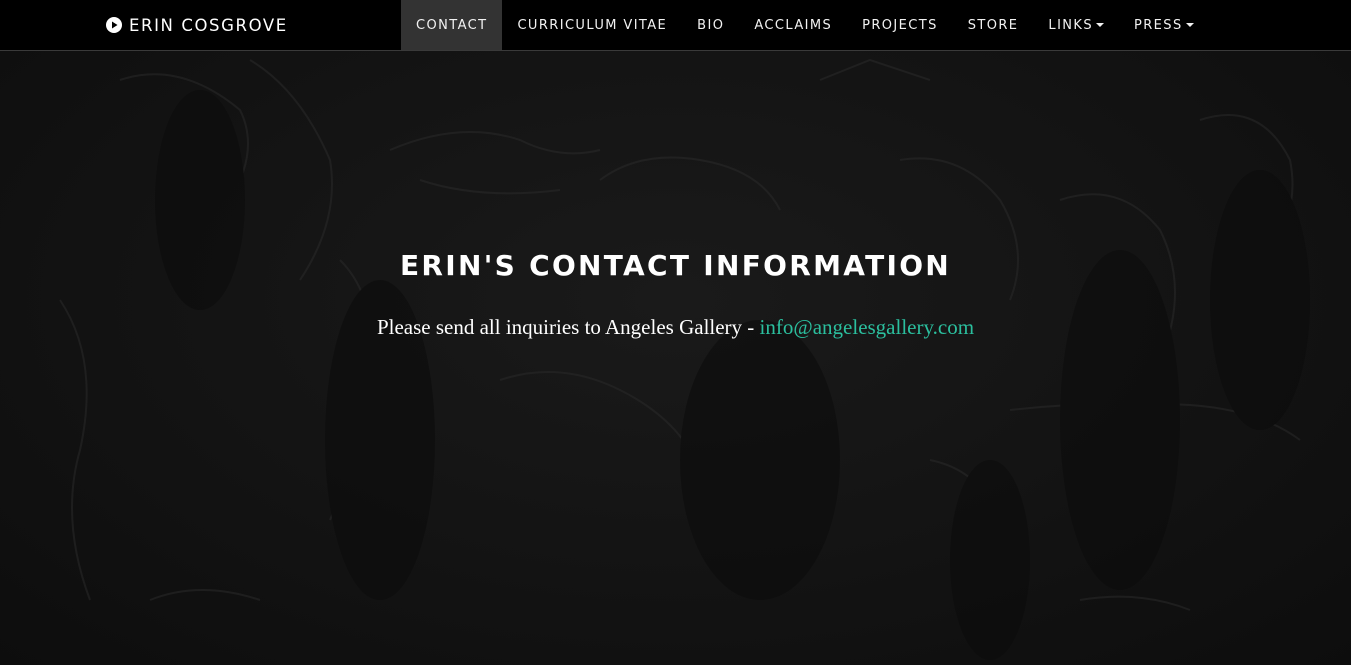  I want to click on nav-item-acclaims: ACCLAIMS, so click(793, 25).